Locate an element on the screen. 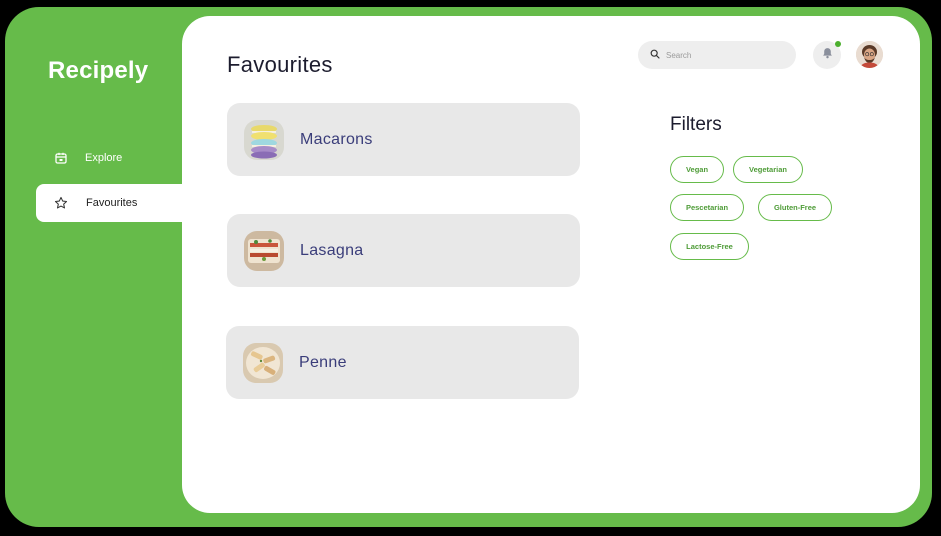 Image resolution: width=941 pixels, height=536 pixels. recipe-name: Macarons is located at coordinates (336, 139).